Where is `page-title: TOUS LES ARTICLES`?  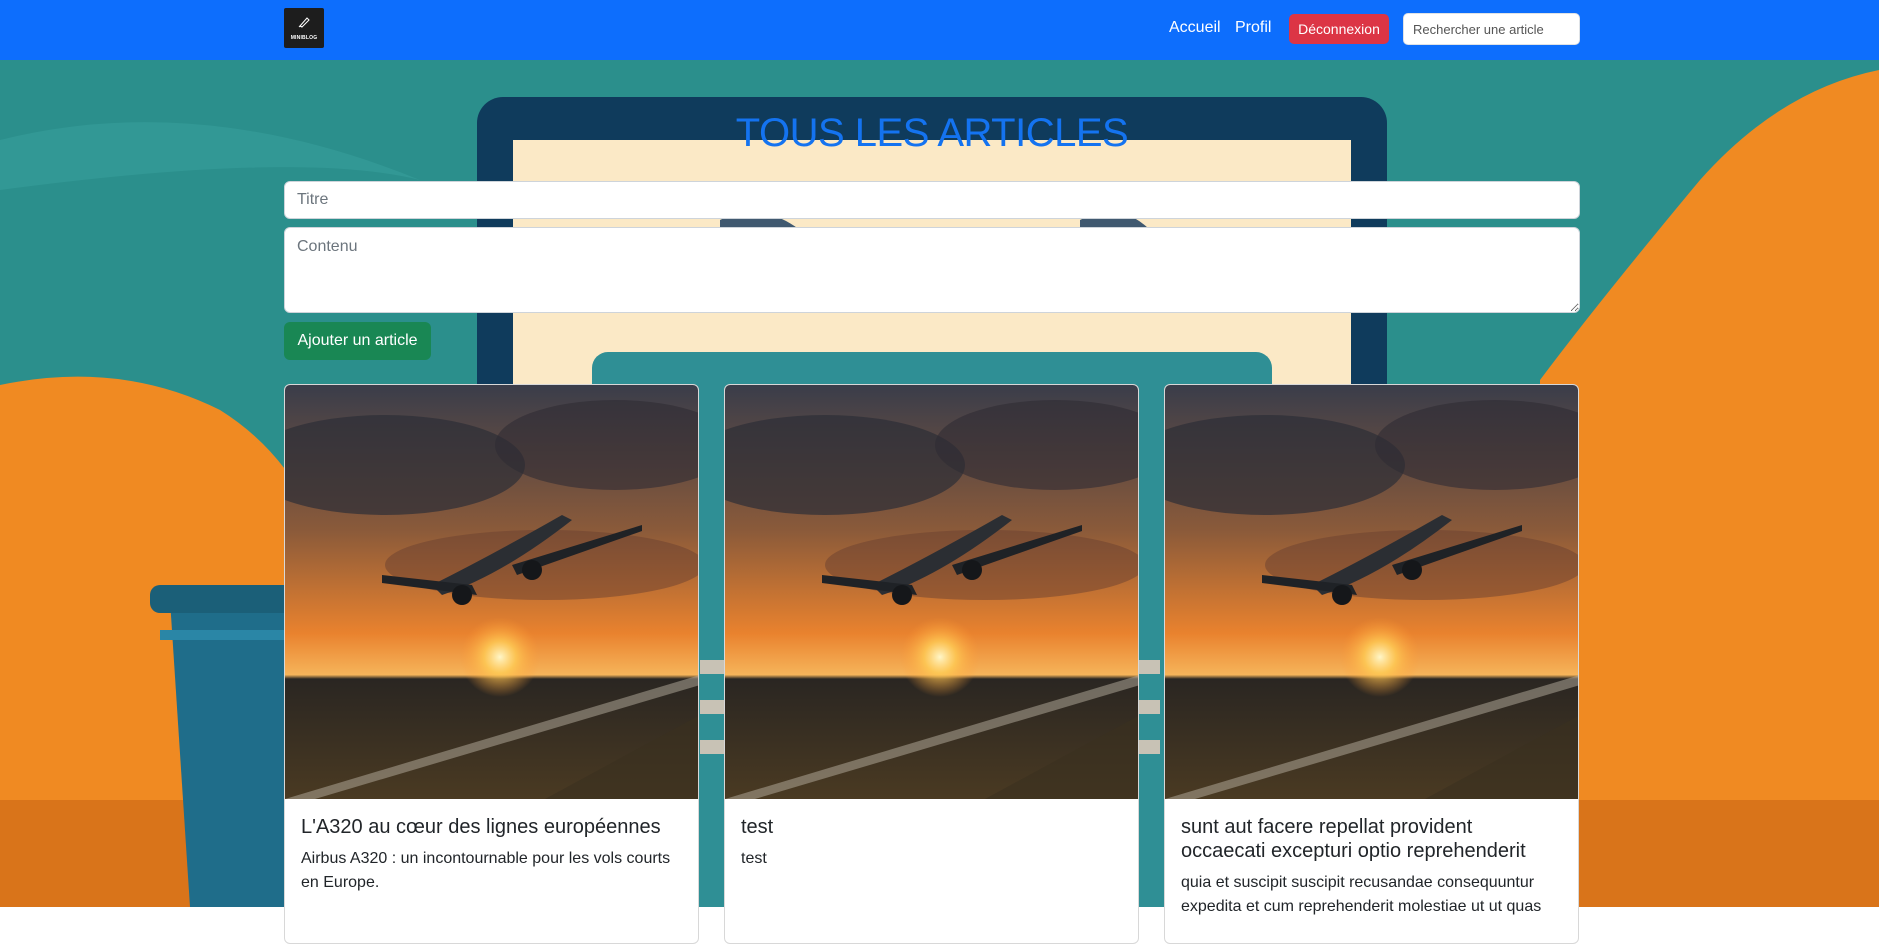
page-title: TOUS LES ARTICLES is located at coordinates (932, 133).